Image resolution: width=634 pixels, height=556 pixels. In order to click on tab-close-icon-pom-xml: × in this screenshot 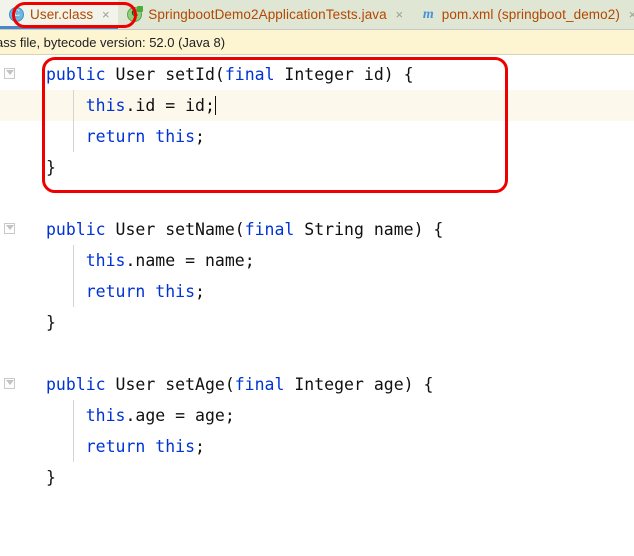, I will do `click(630, 14)`.